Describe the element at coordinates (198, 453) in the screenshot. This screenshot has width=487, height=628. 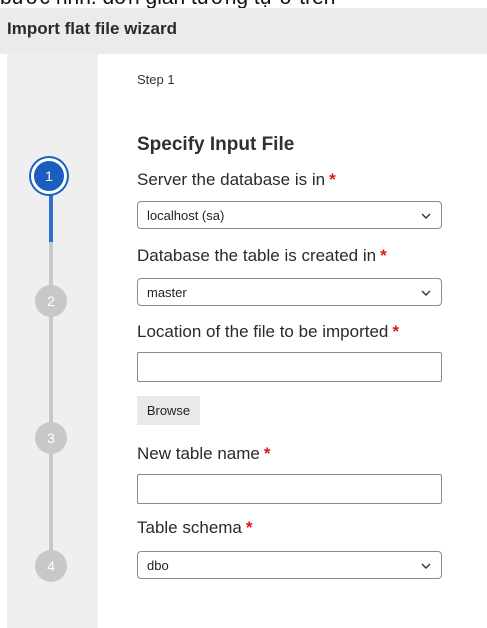
I see `table-name-label-text: New table name` at that location.